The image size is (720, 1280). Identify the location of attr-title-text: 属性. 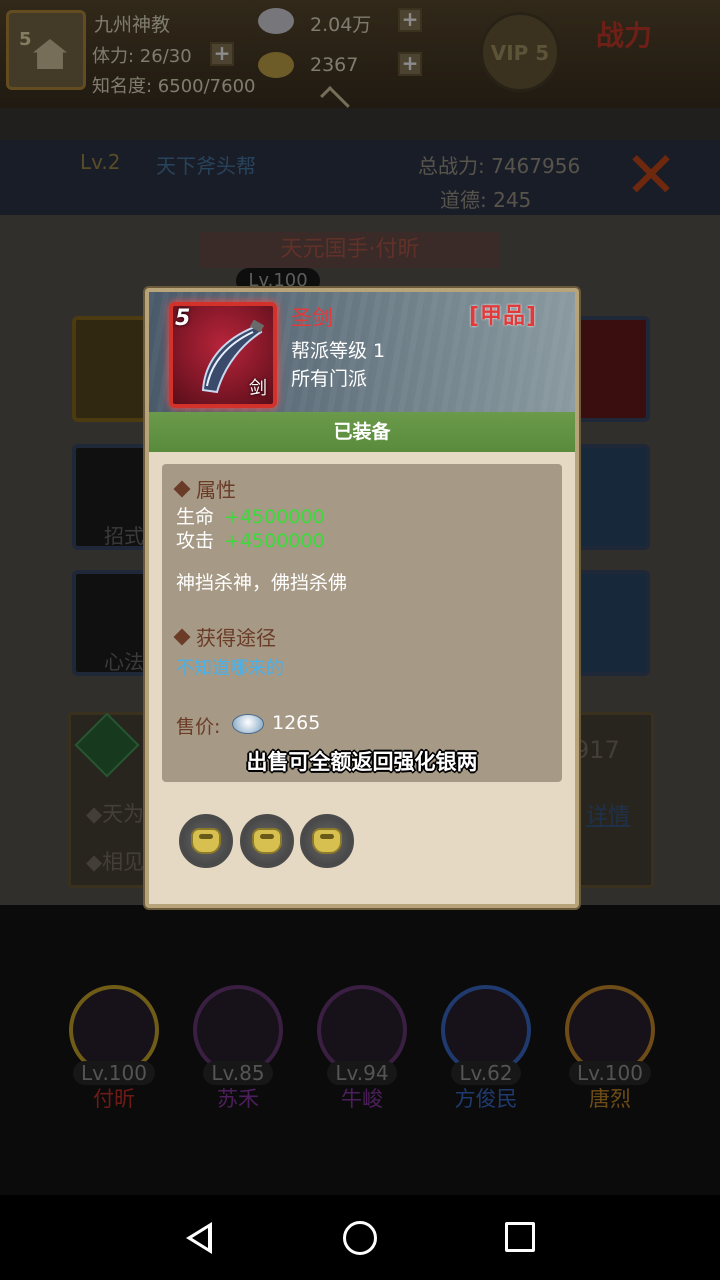
(216, 490).